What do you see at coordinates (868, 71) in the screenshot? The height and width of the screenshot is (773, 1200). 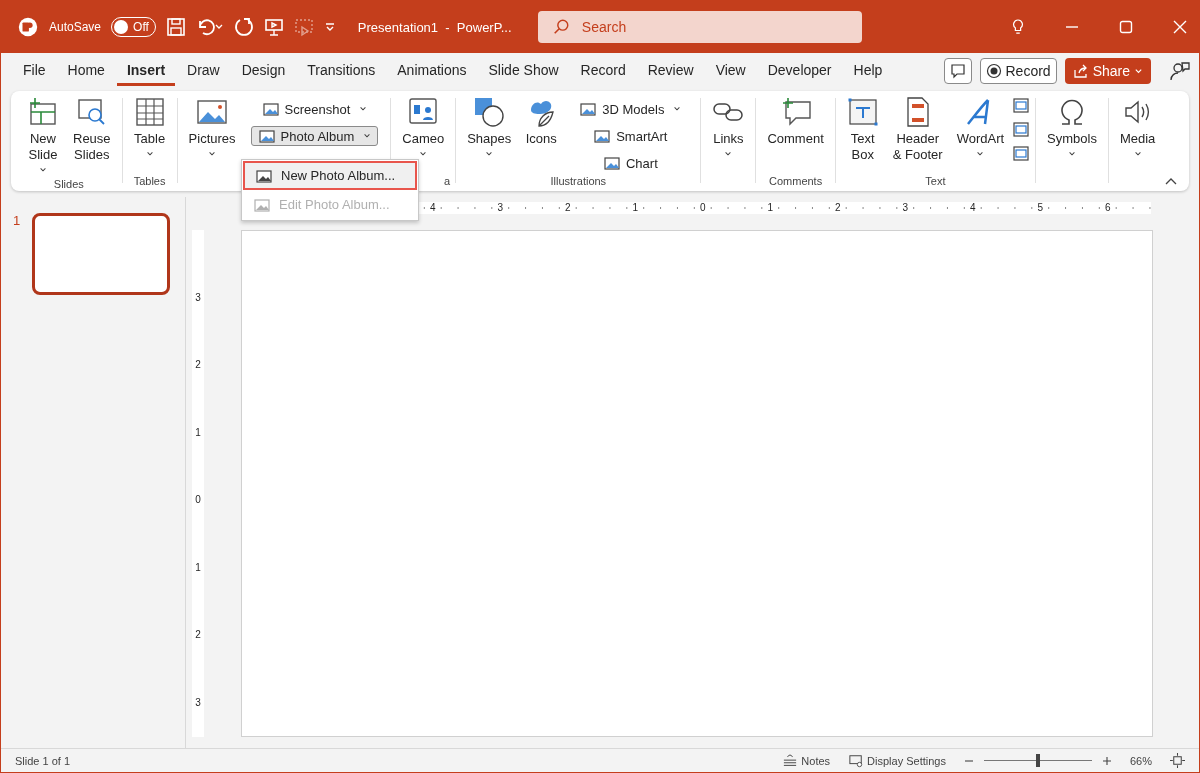 I see `ribbon-tab: Help` at bounding box center [868, 71].